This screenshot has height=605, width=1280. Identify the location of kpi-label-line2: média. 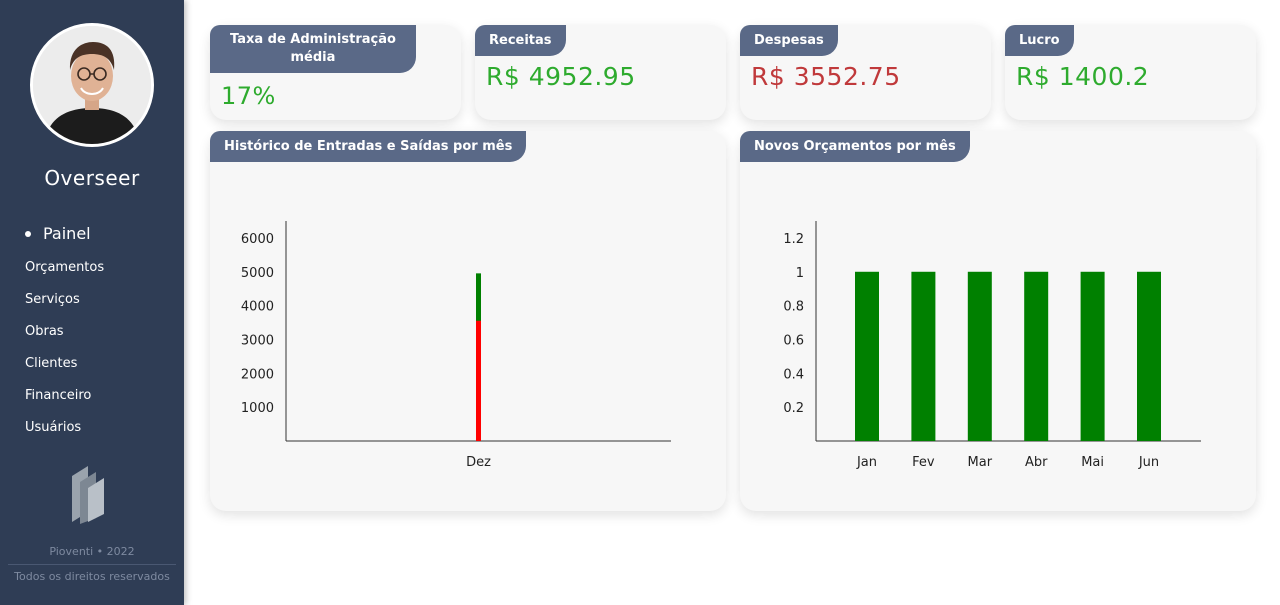
(313, 57).